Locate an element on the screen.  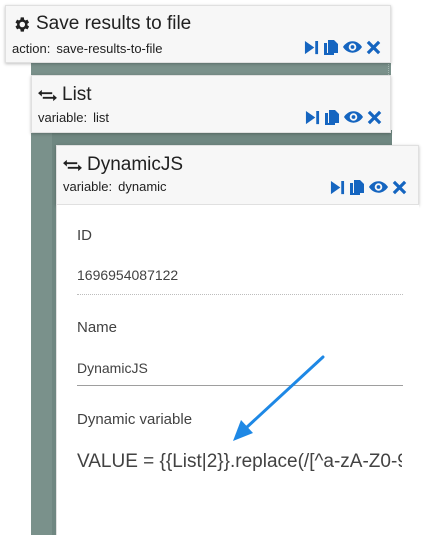
id-underline is located at coordinates (240, 294).